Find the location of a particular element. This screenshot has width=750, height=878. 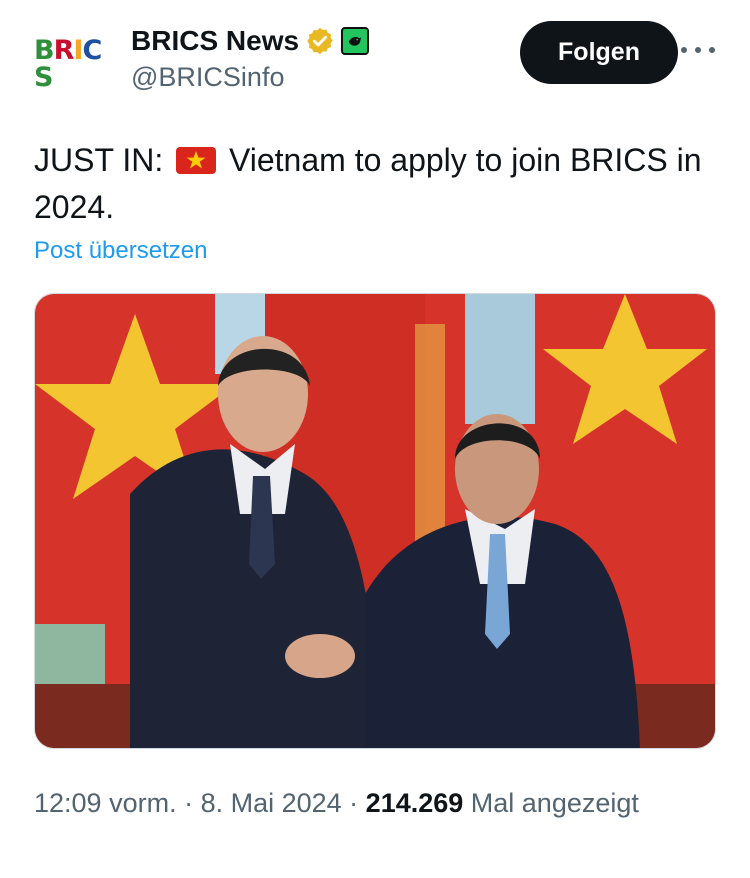

tweet-time: 12:09 vorm. is located at coordinates (105, 803).